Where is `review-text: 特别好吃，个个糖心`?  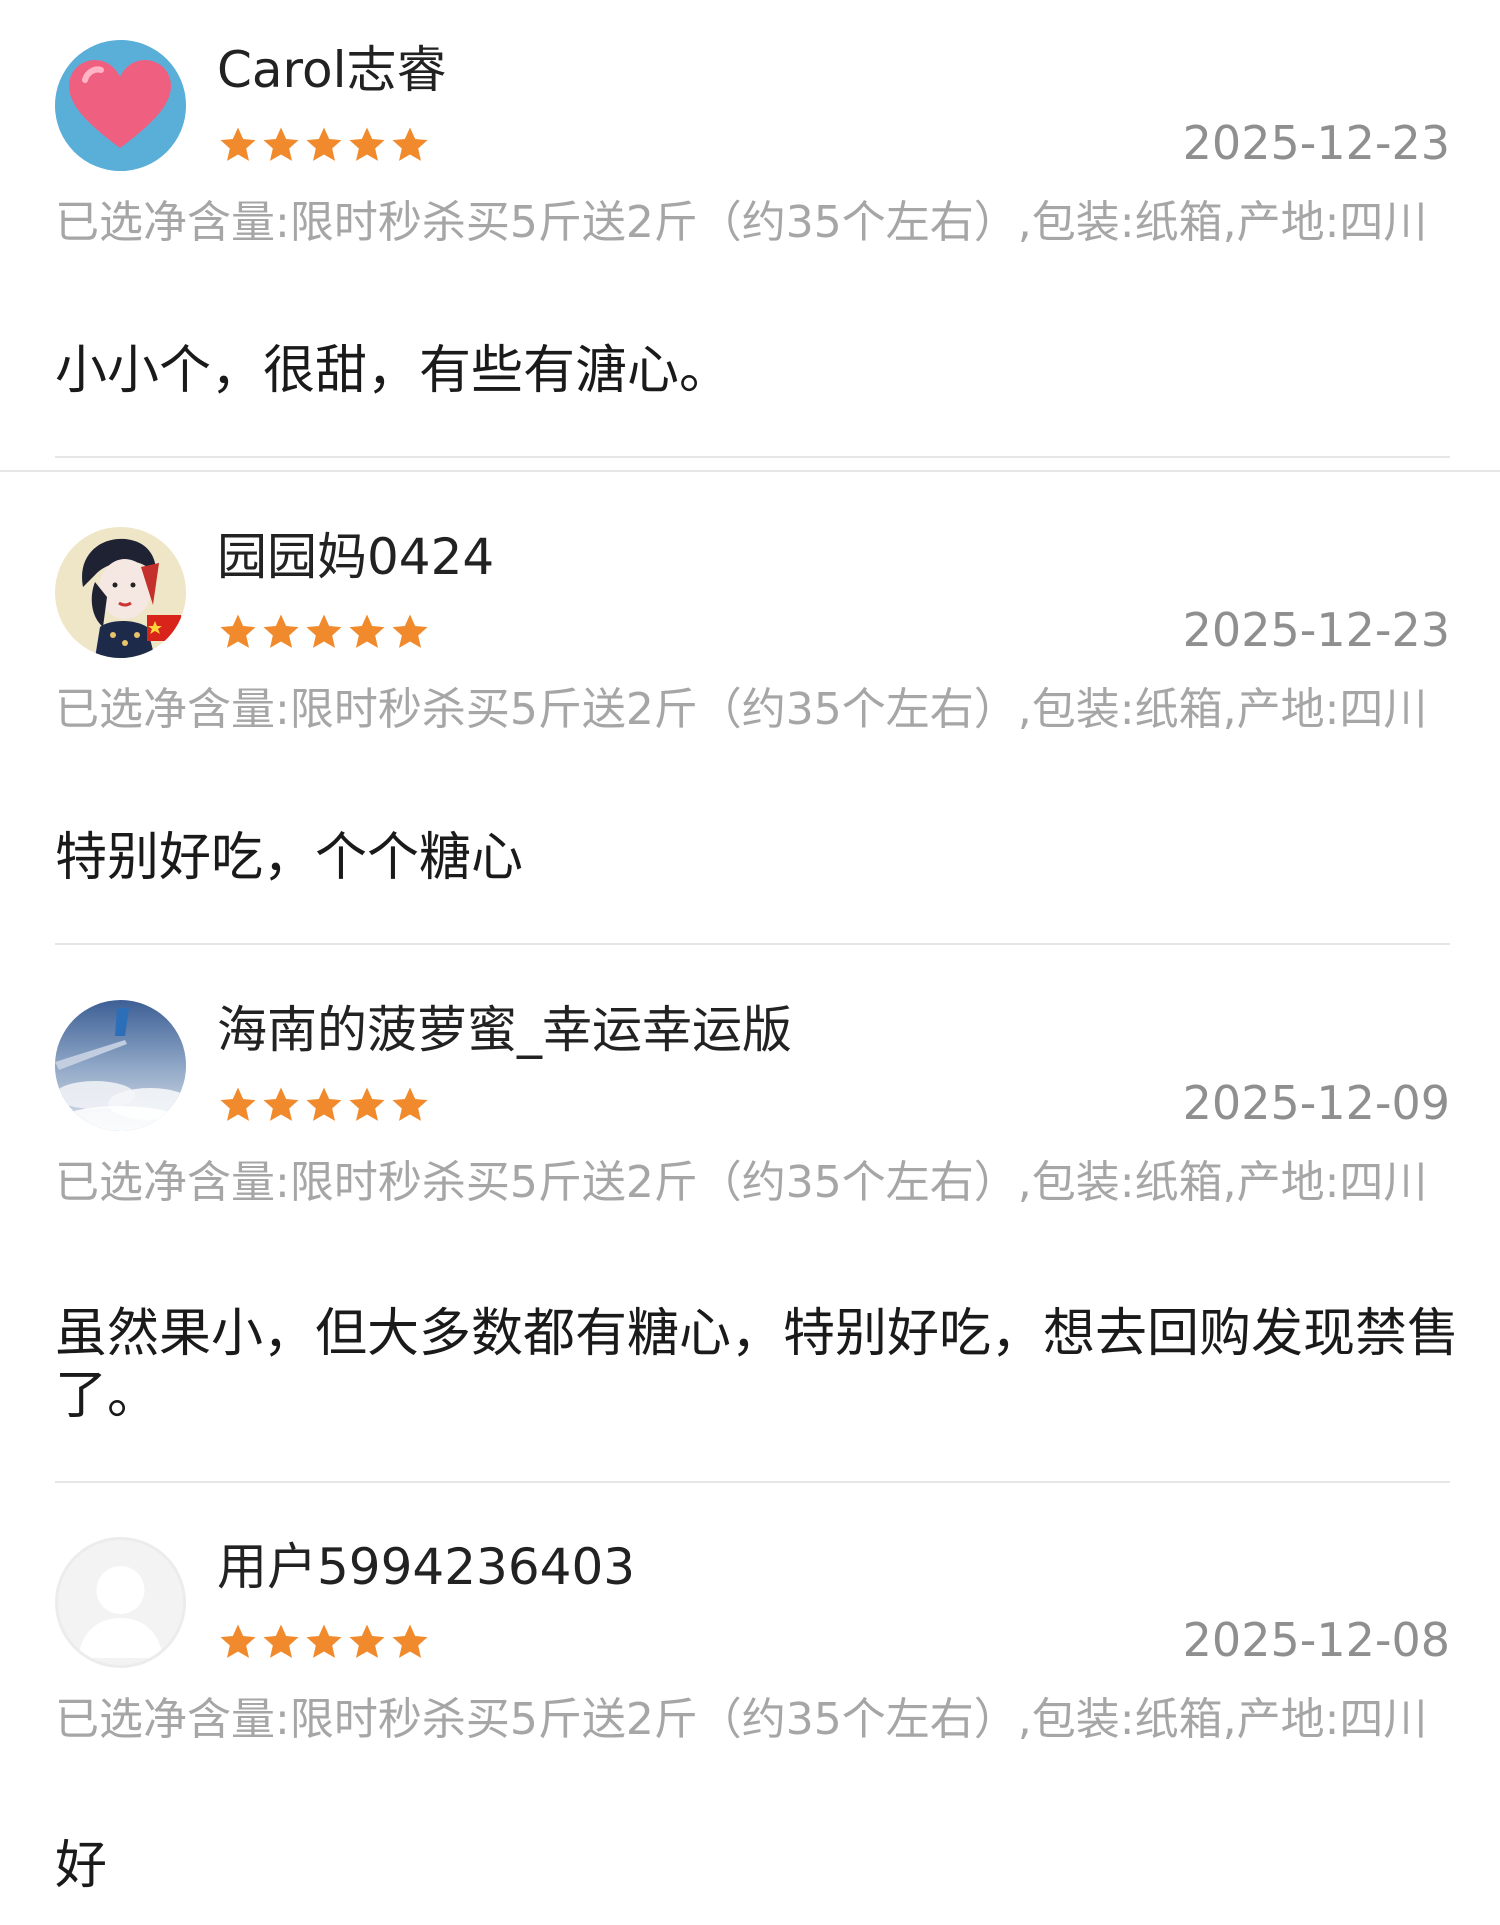 review-text: 特别好吃，个个糖心 is located at coordinates (289, 858).